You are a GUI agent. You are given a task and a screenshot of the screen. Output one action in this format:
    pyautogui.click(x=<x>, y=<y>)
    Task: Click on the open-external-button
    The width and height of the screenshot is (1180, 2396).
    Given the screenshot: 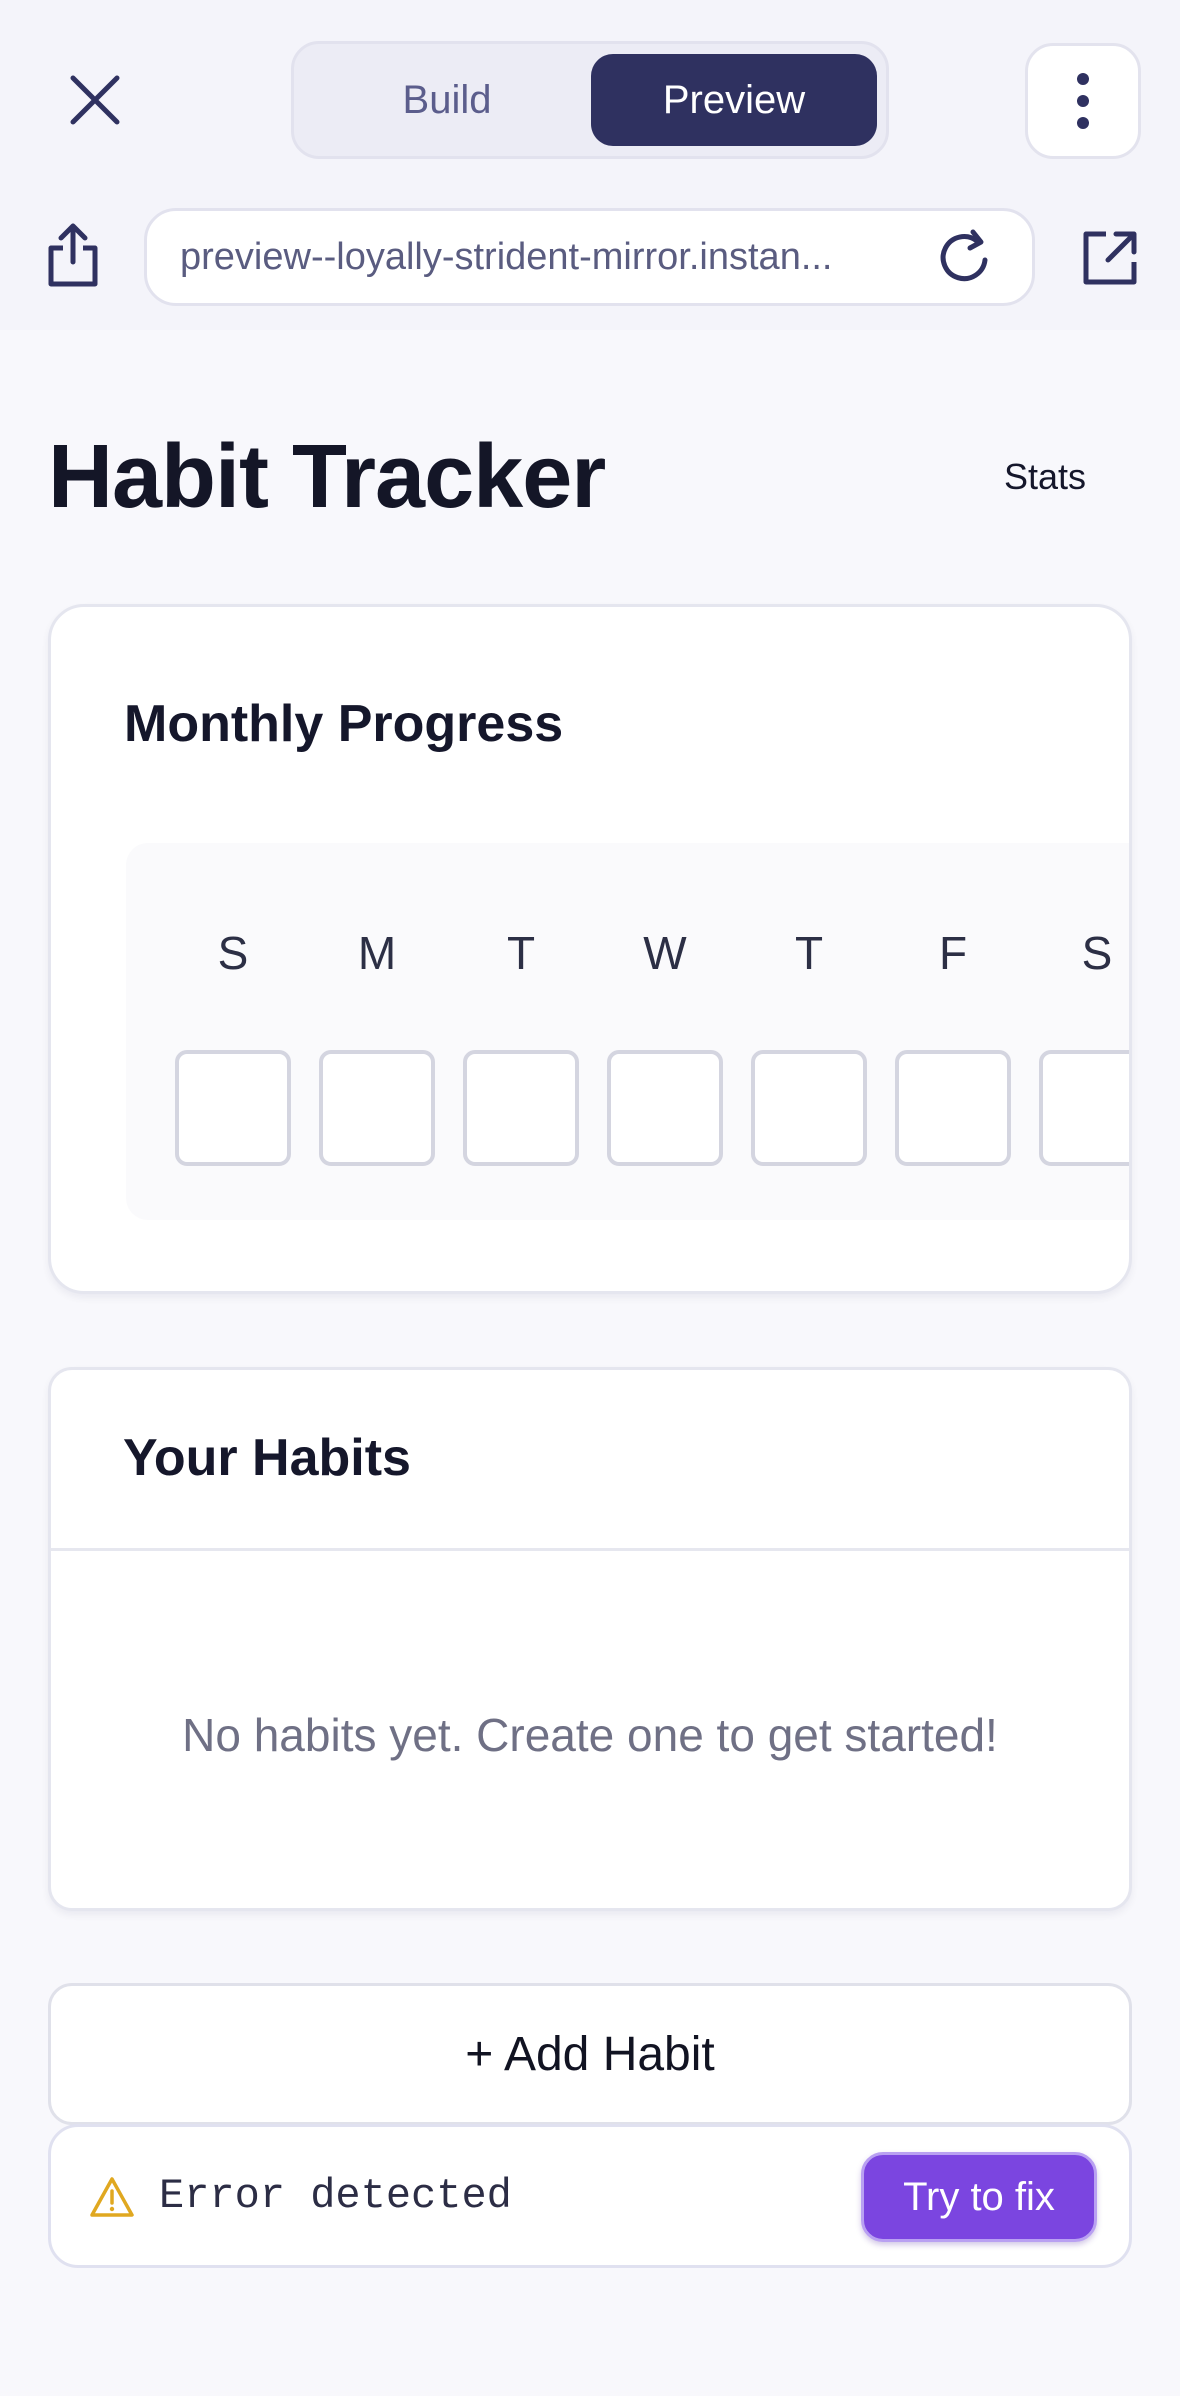 What is the action you would take?
    pyautogui.click(x=1110, y=258)
    